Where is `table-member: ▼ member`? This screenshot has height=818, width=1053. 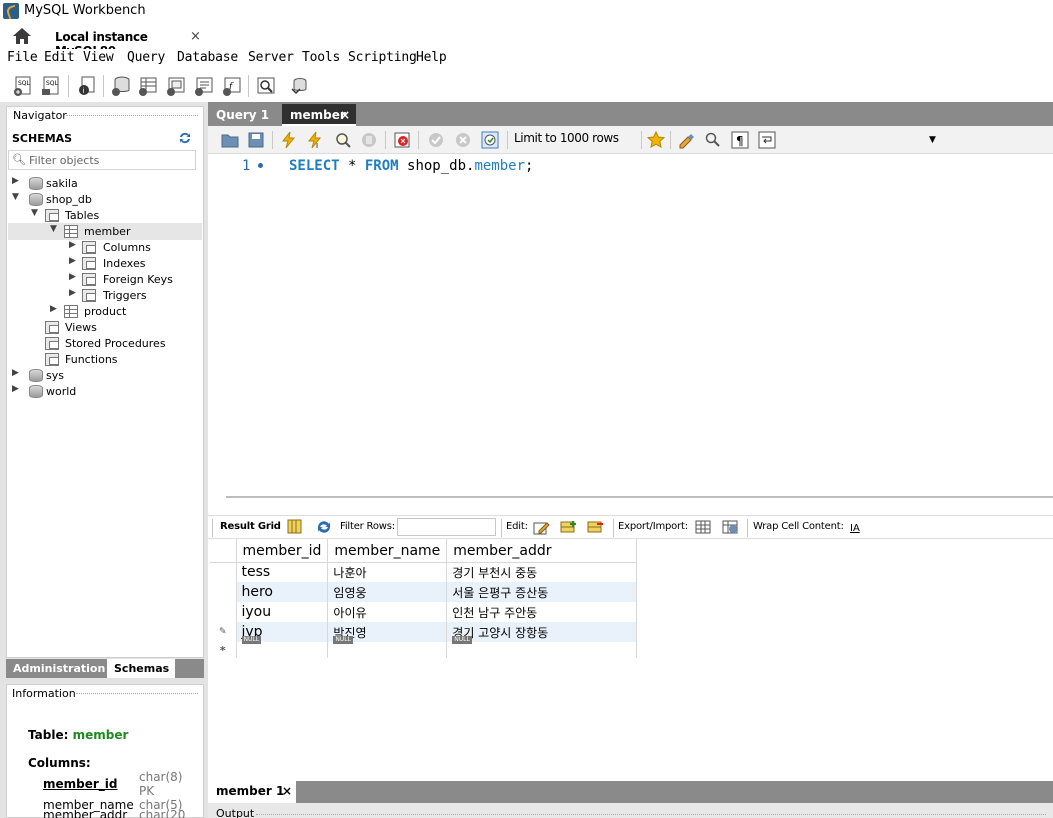
table-member: ▼ member is located at coordinates (123, 232).